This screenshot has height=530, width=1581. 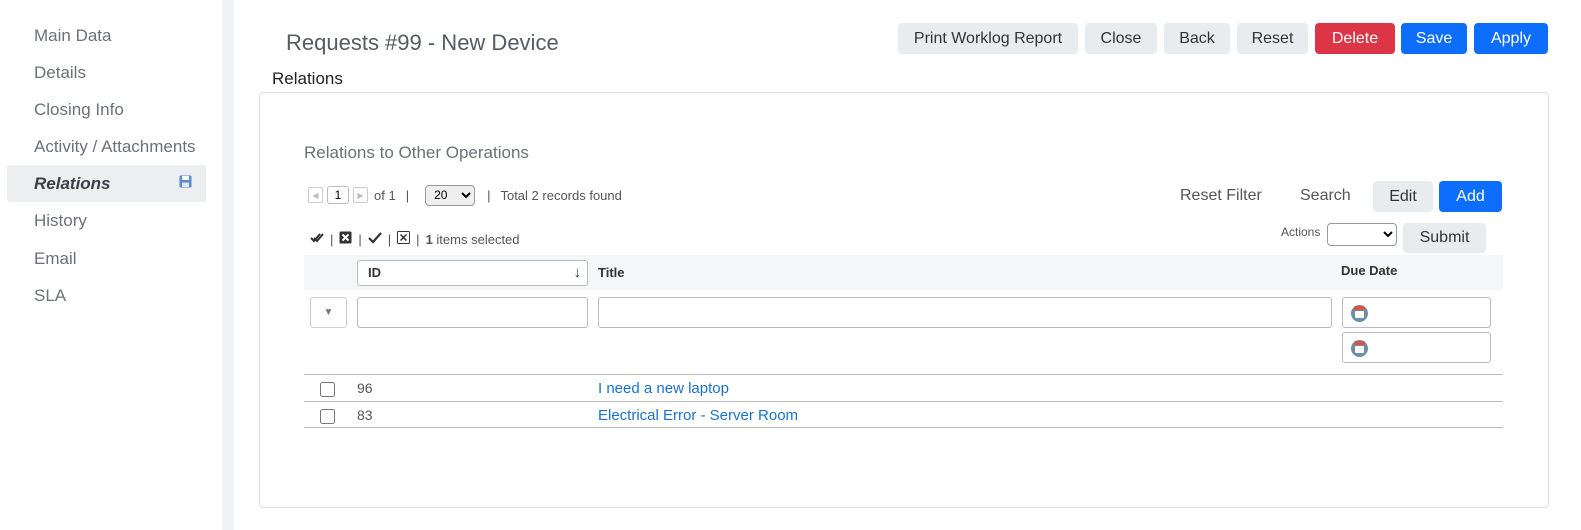 What do you see at coordinates (60, 220) in the screenshot?
I see `sidebar-item-label: History` at bounding box center [60, 220].